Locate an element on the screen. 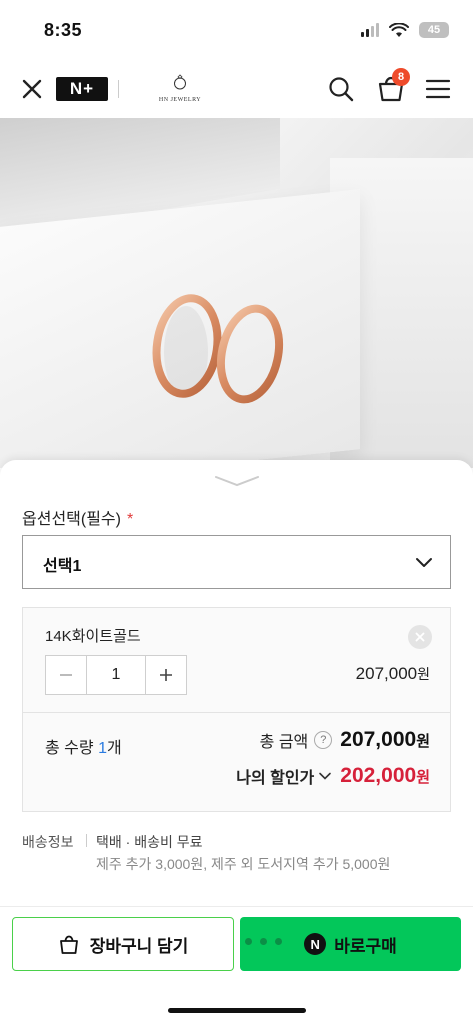  shipping-label: 배송정보 is located at coordinates (48, 842).